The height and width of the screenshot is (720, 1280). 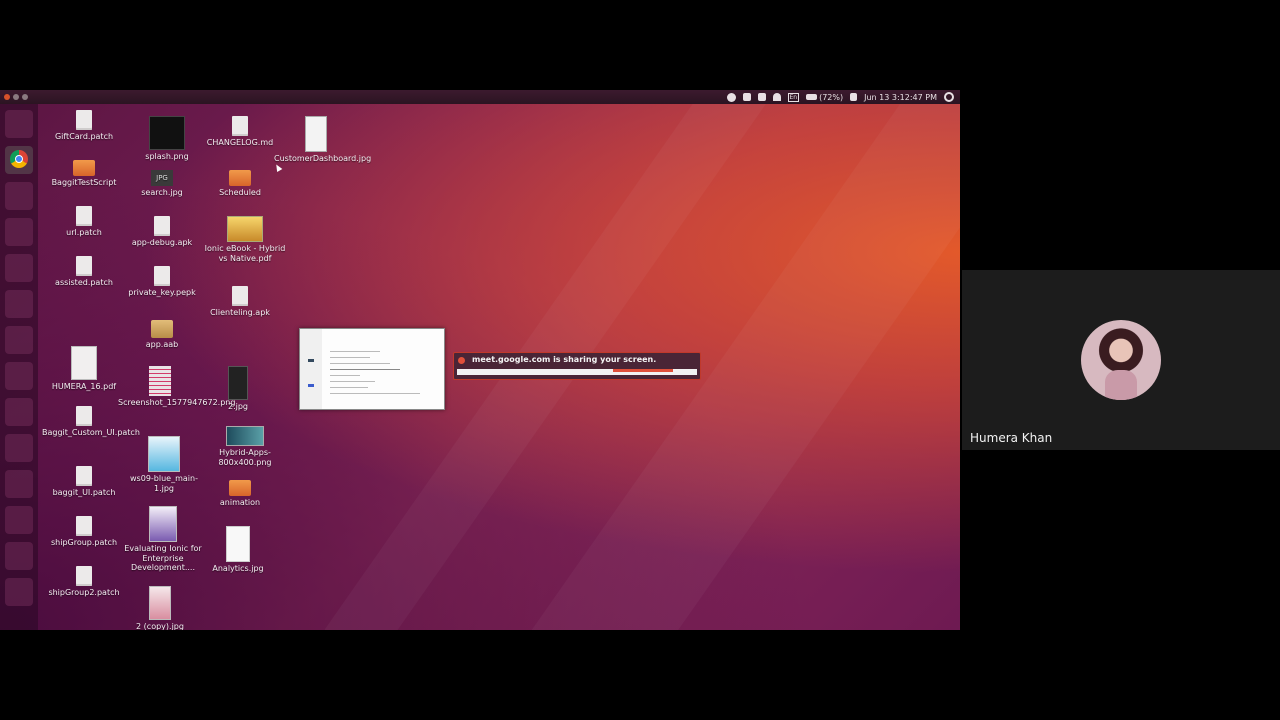 I want to click on desktop-file: Baggit_Custom_UI.patch, so click(x=91, y=422).